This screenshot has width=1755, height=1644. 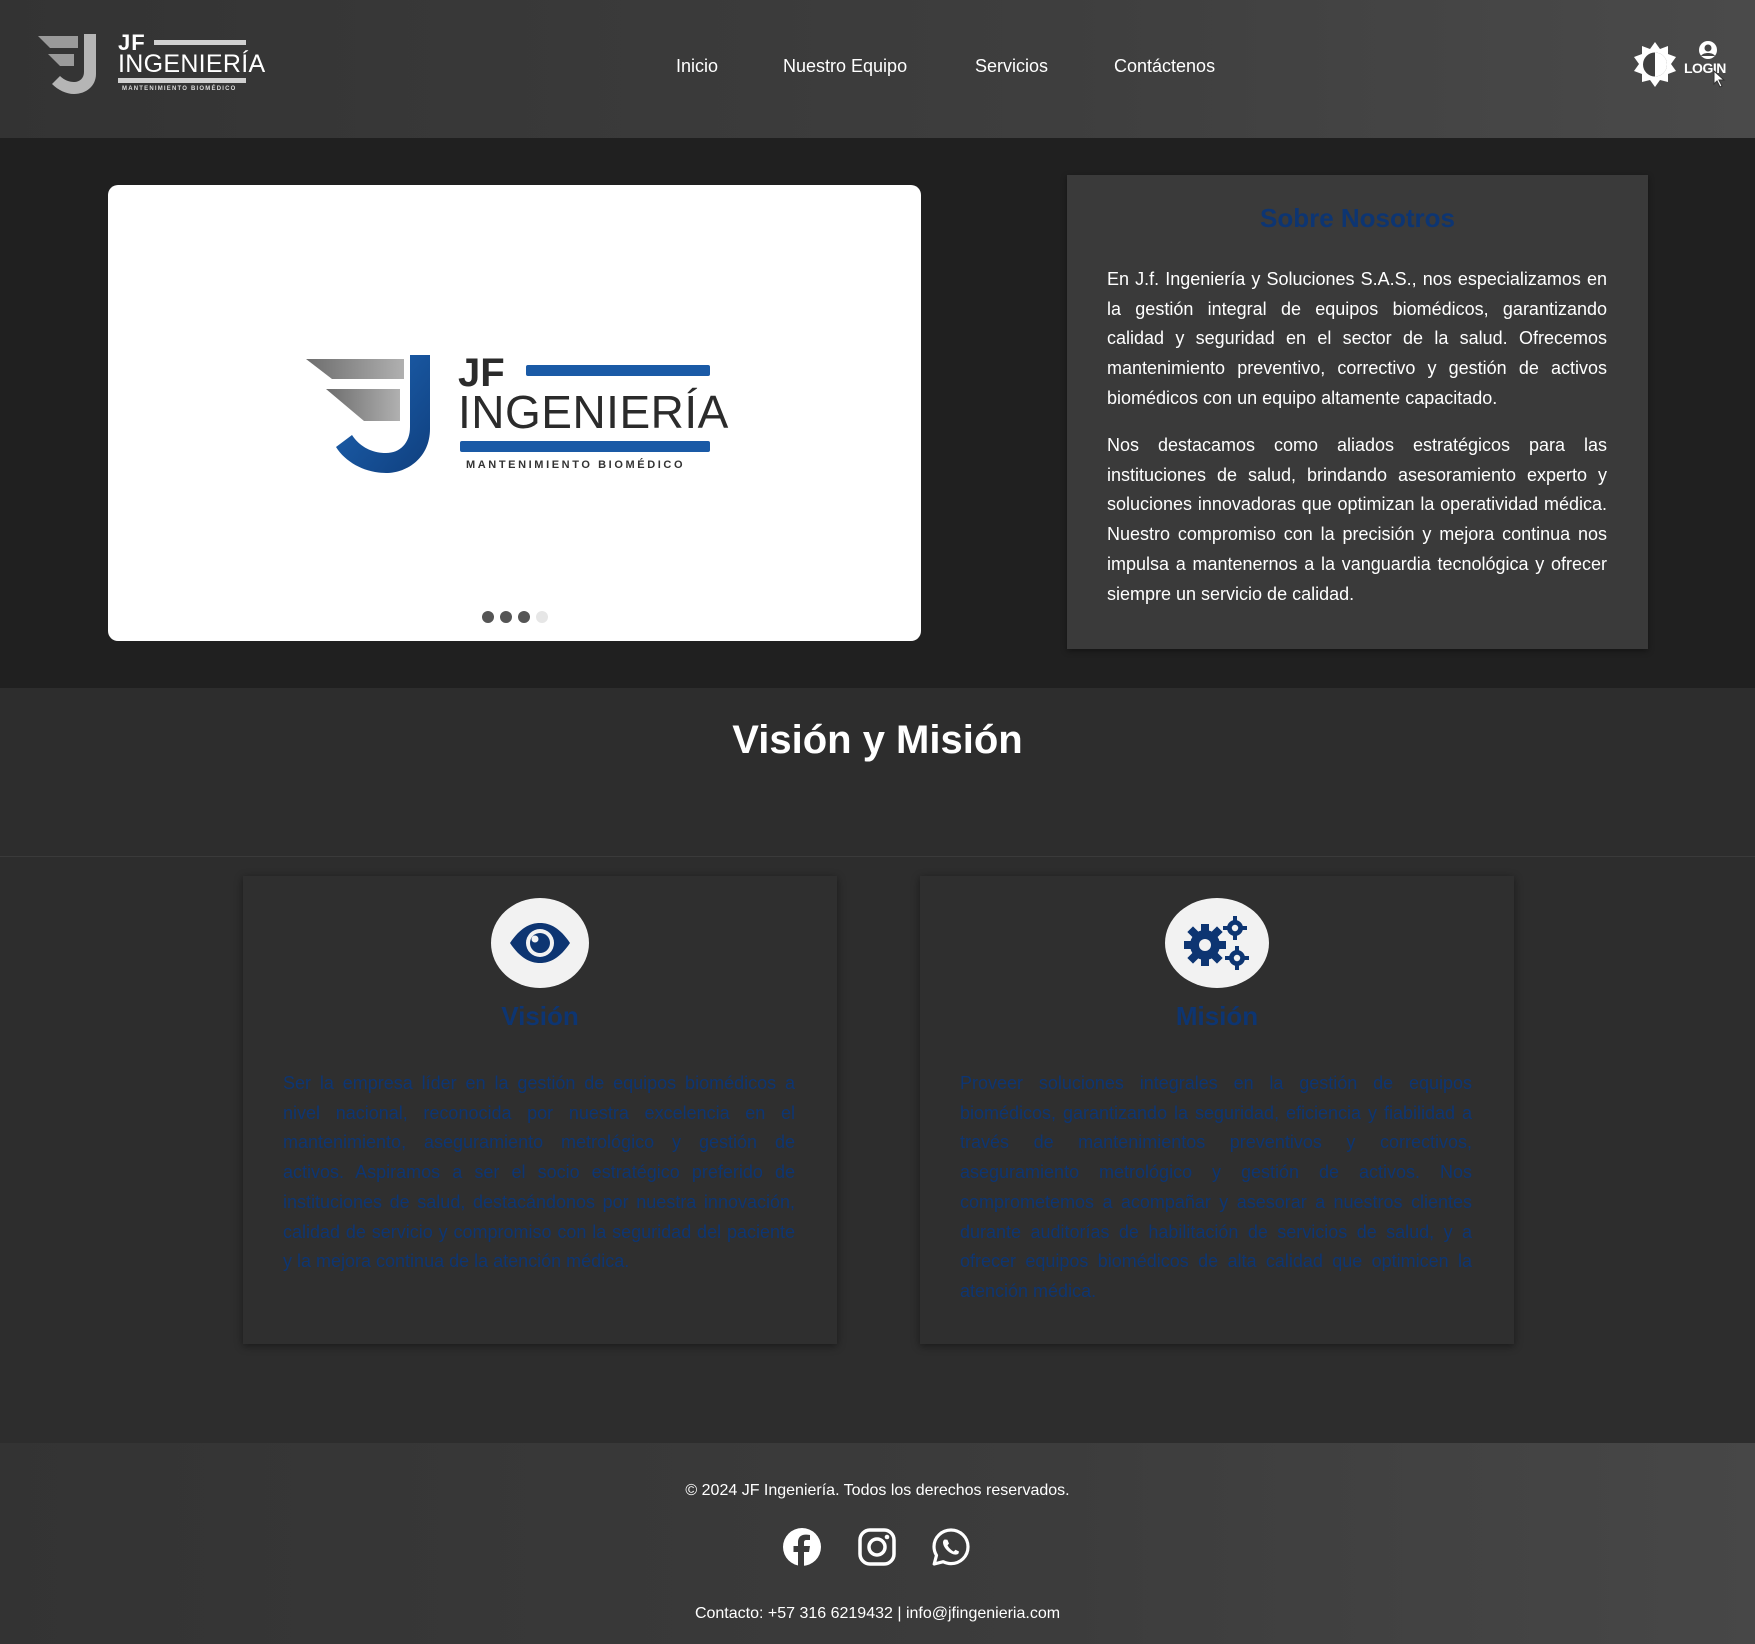 I want to click on nav-nuestro-equipo: Nuestro Equipo, so click(x=845, y=66).